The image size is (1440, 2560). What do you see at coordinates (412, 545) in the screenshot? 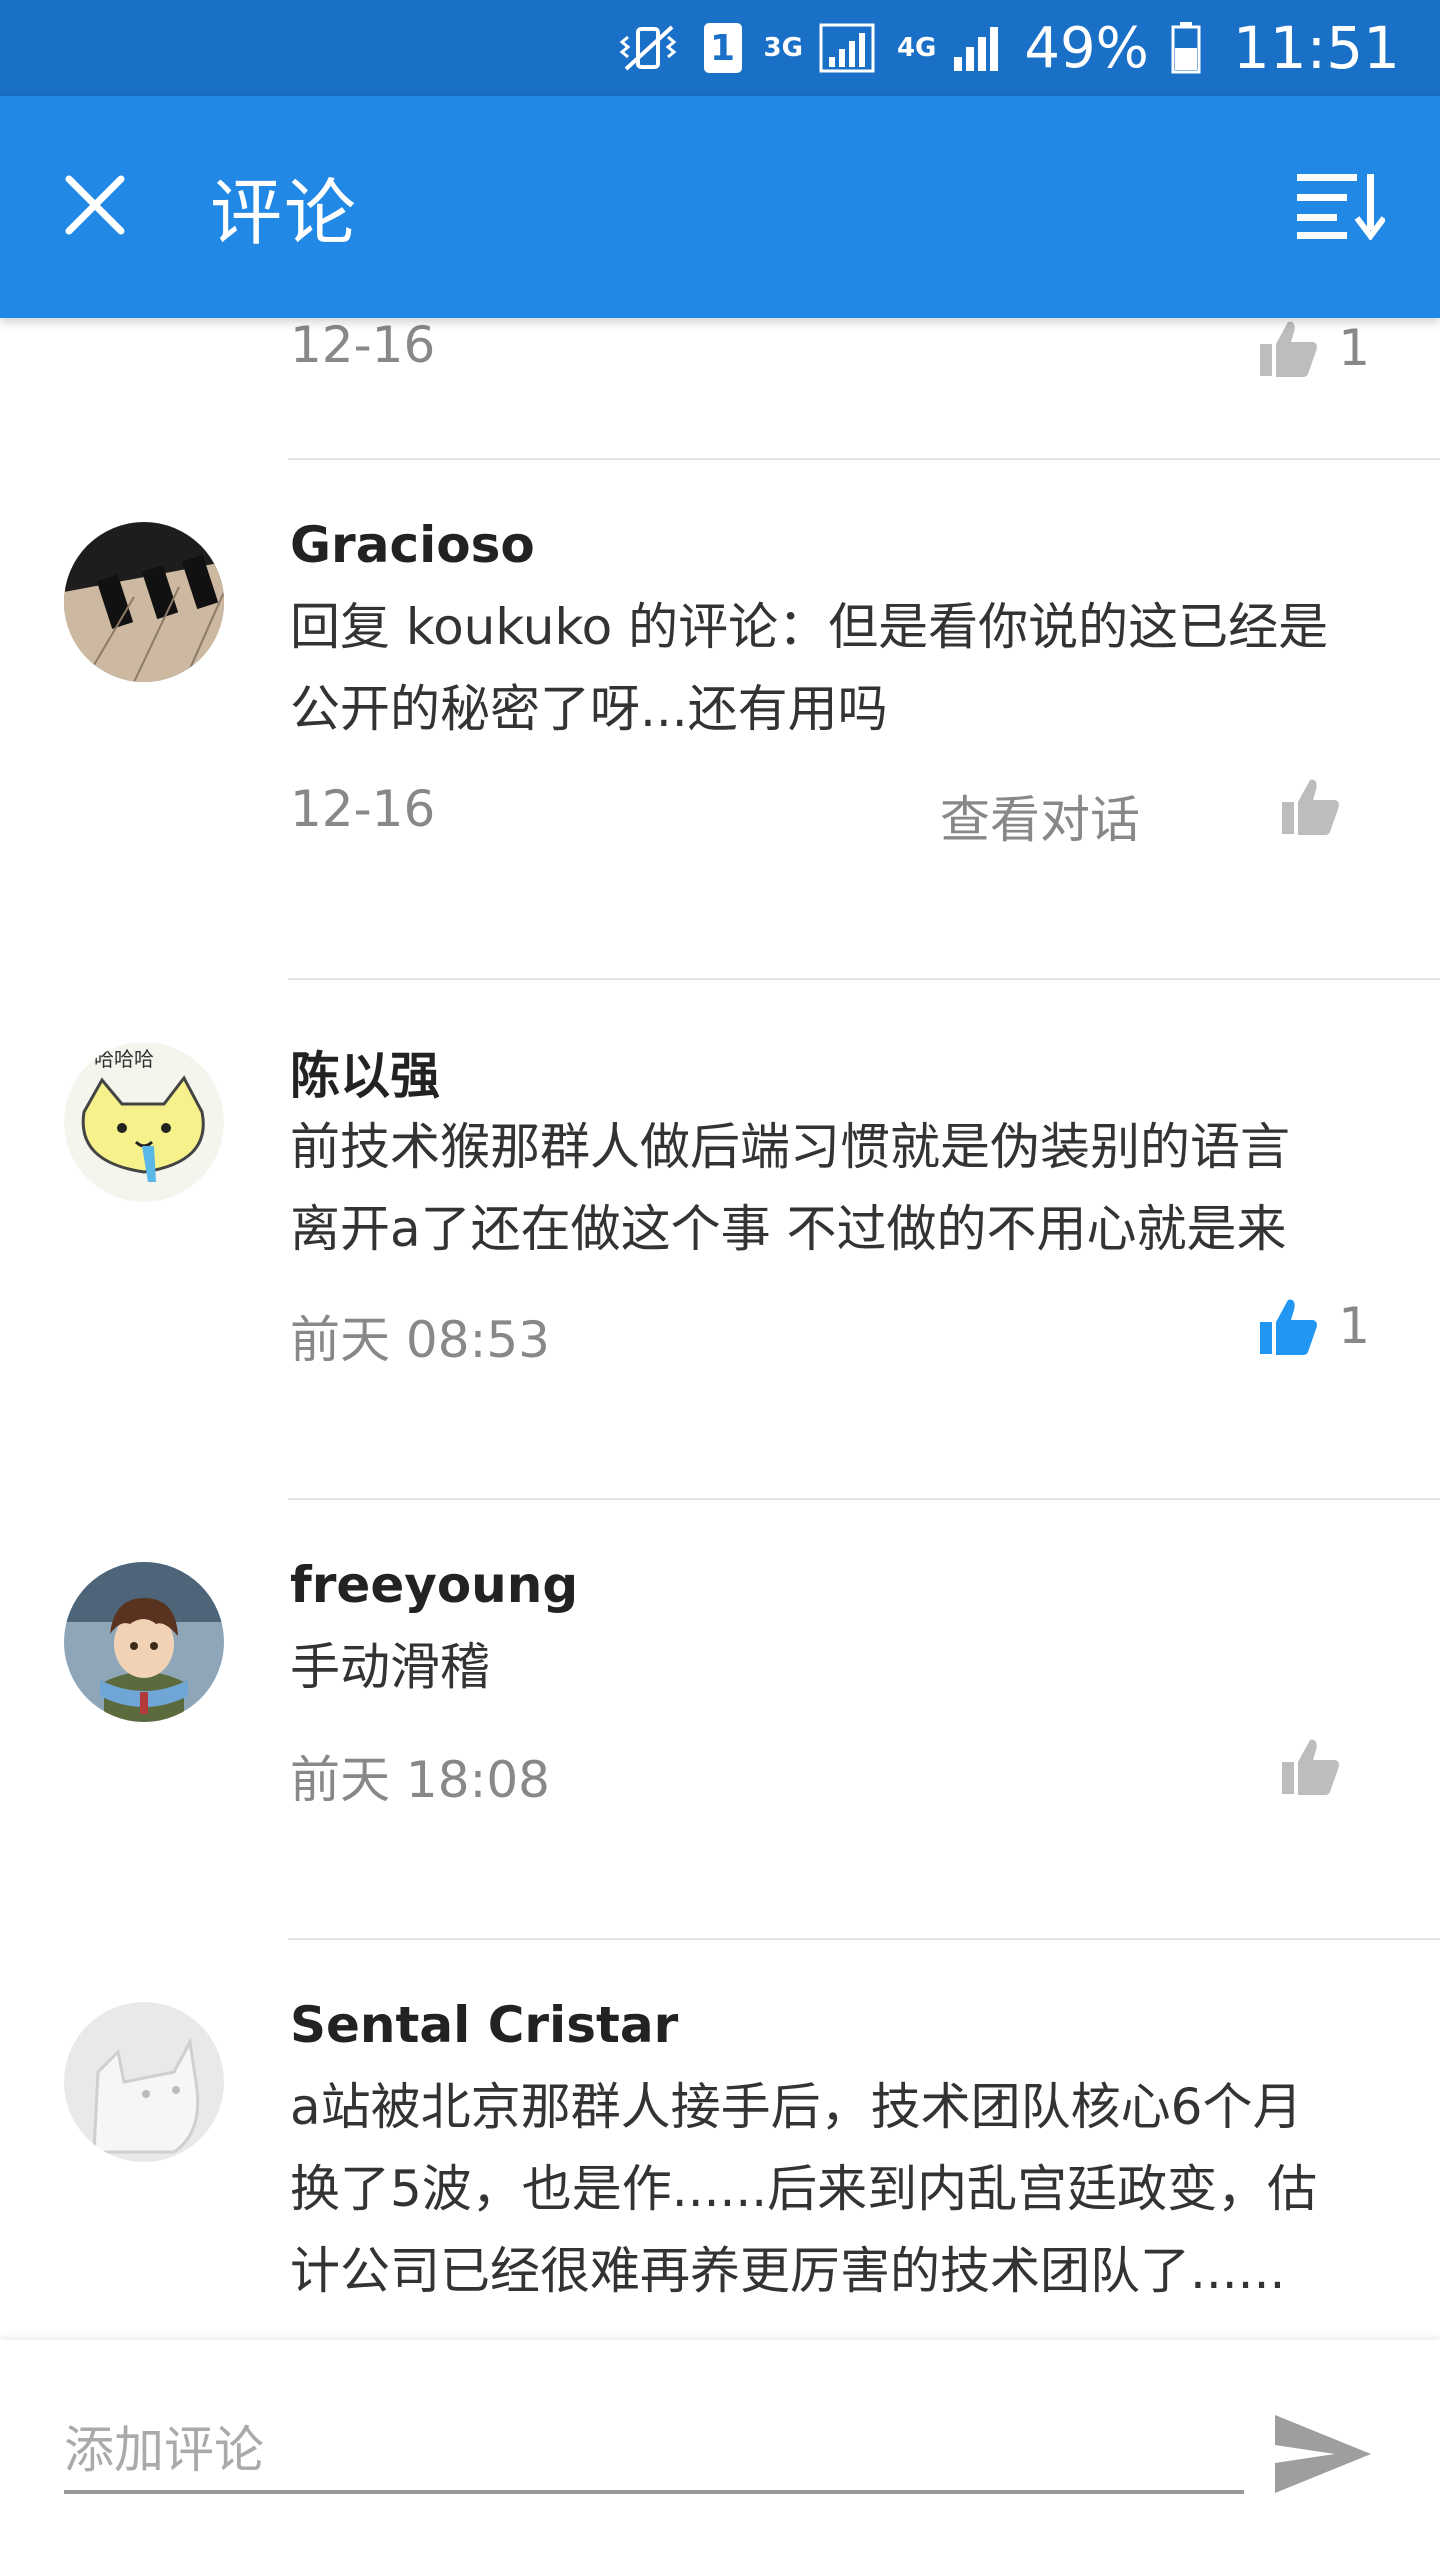
I see `comment-username: Gracioso` at bounding box center [412, 545].